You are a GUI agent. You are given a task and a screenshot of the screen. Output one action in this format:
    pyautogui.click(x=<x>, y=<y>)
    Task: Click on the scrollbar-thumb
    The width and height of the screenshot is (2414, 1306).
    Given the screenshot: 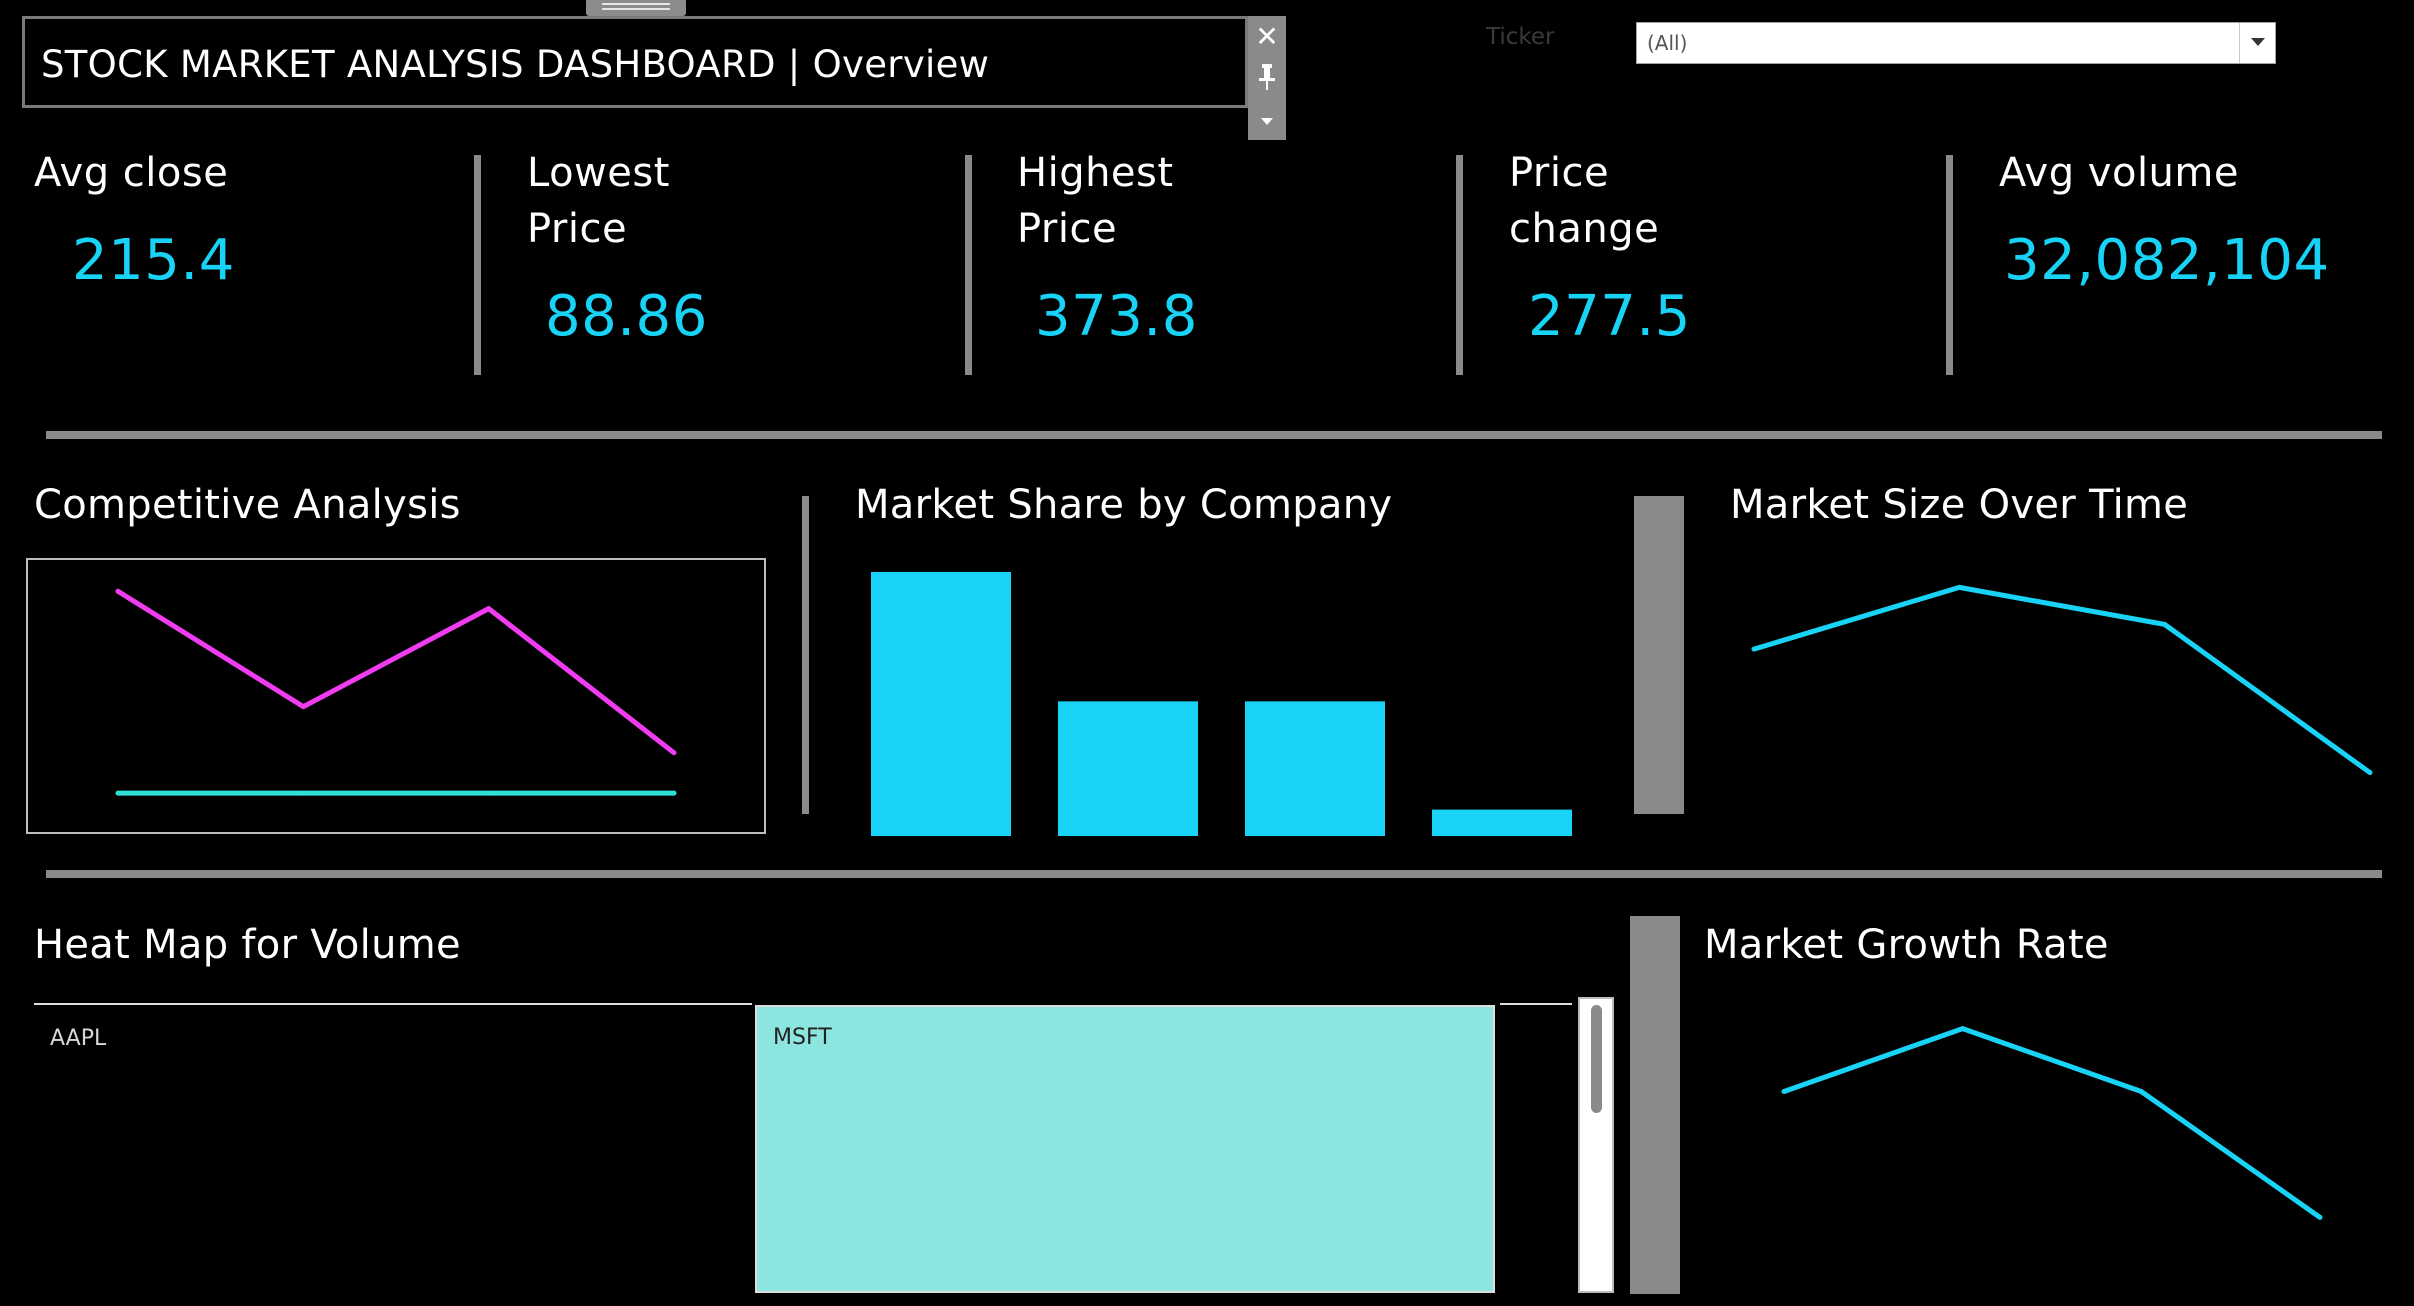 What is the action you would take?
    pyautogui.click(x=1596, y=1059)
    